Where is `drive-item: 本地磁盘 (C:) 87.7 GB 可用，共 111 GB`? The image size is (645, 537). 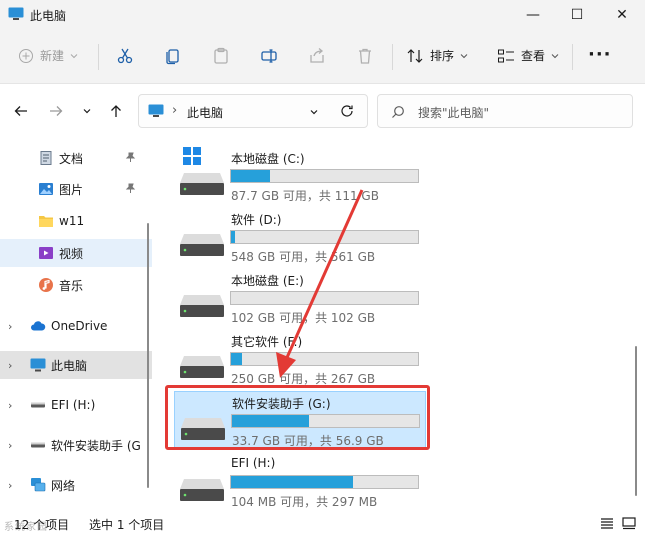
drive-item: 本地磁盘 (C:) 87.7 GB 可用，共 111 GB is located at coordinates (300, 176).